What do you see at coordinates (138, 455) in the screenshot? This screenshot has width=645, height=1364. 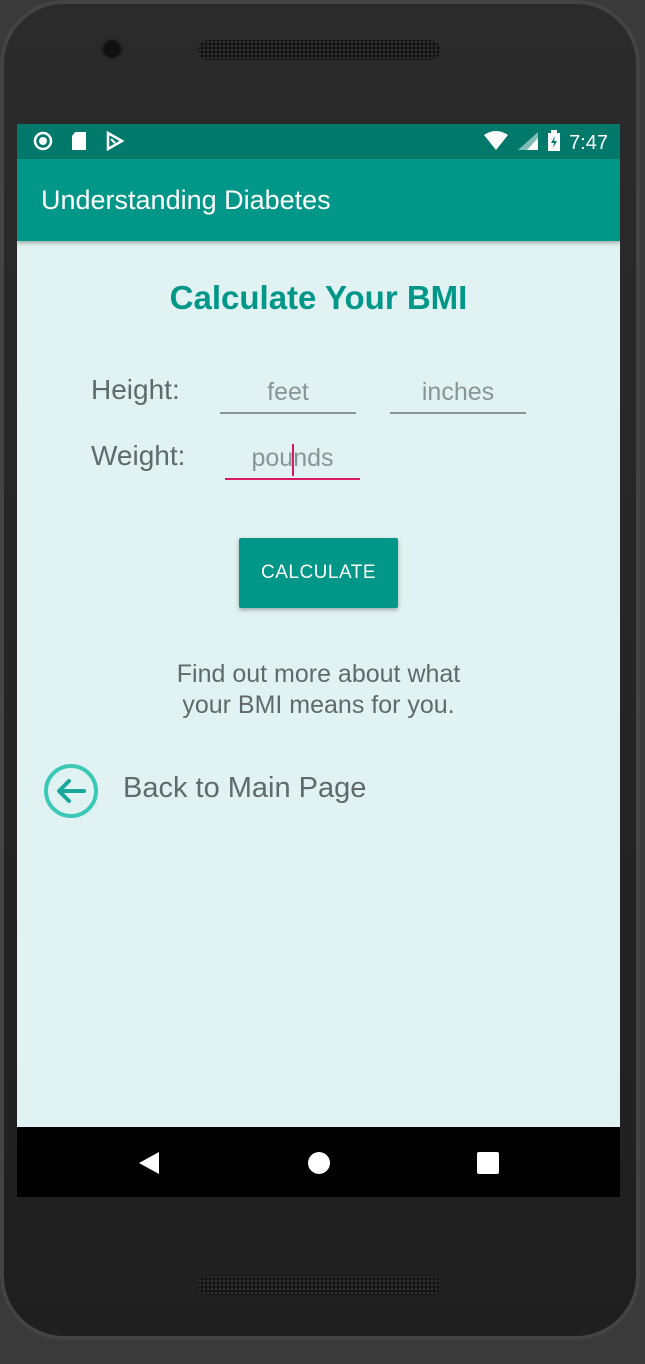 I see `weight-label: Weight:` at bounding box center [138, 455].